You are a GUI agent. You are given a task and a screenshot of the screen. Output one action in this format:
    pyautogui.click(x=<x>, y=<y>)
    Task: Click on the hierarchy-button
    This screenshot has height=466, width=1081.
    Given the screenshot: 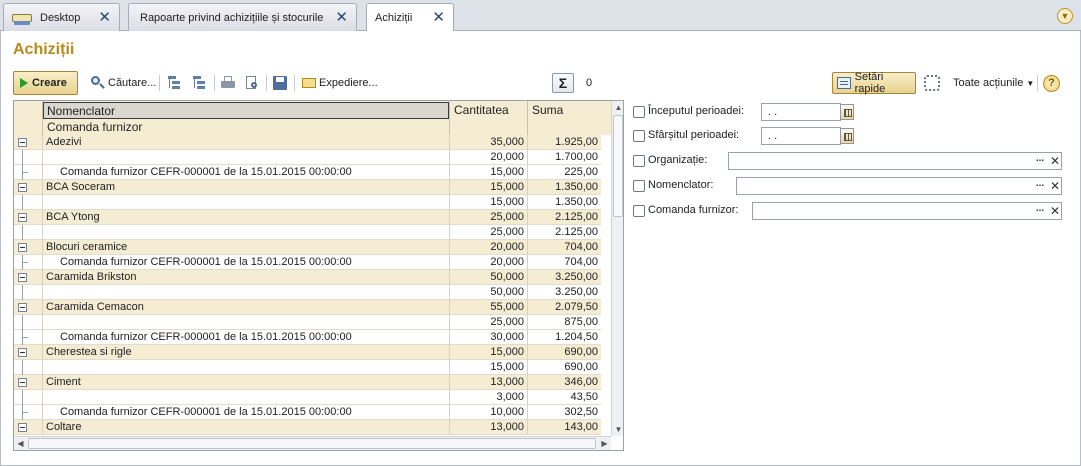 What is the action you would take?
    pyautogui.click(x=174, y=83)
    